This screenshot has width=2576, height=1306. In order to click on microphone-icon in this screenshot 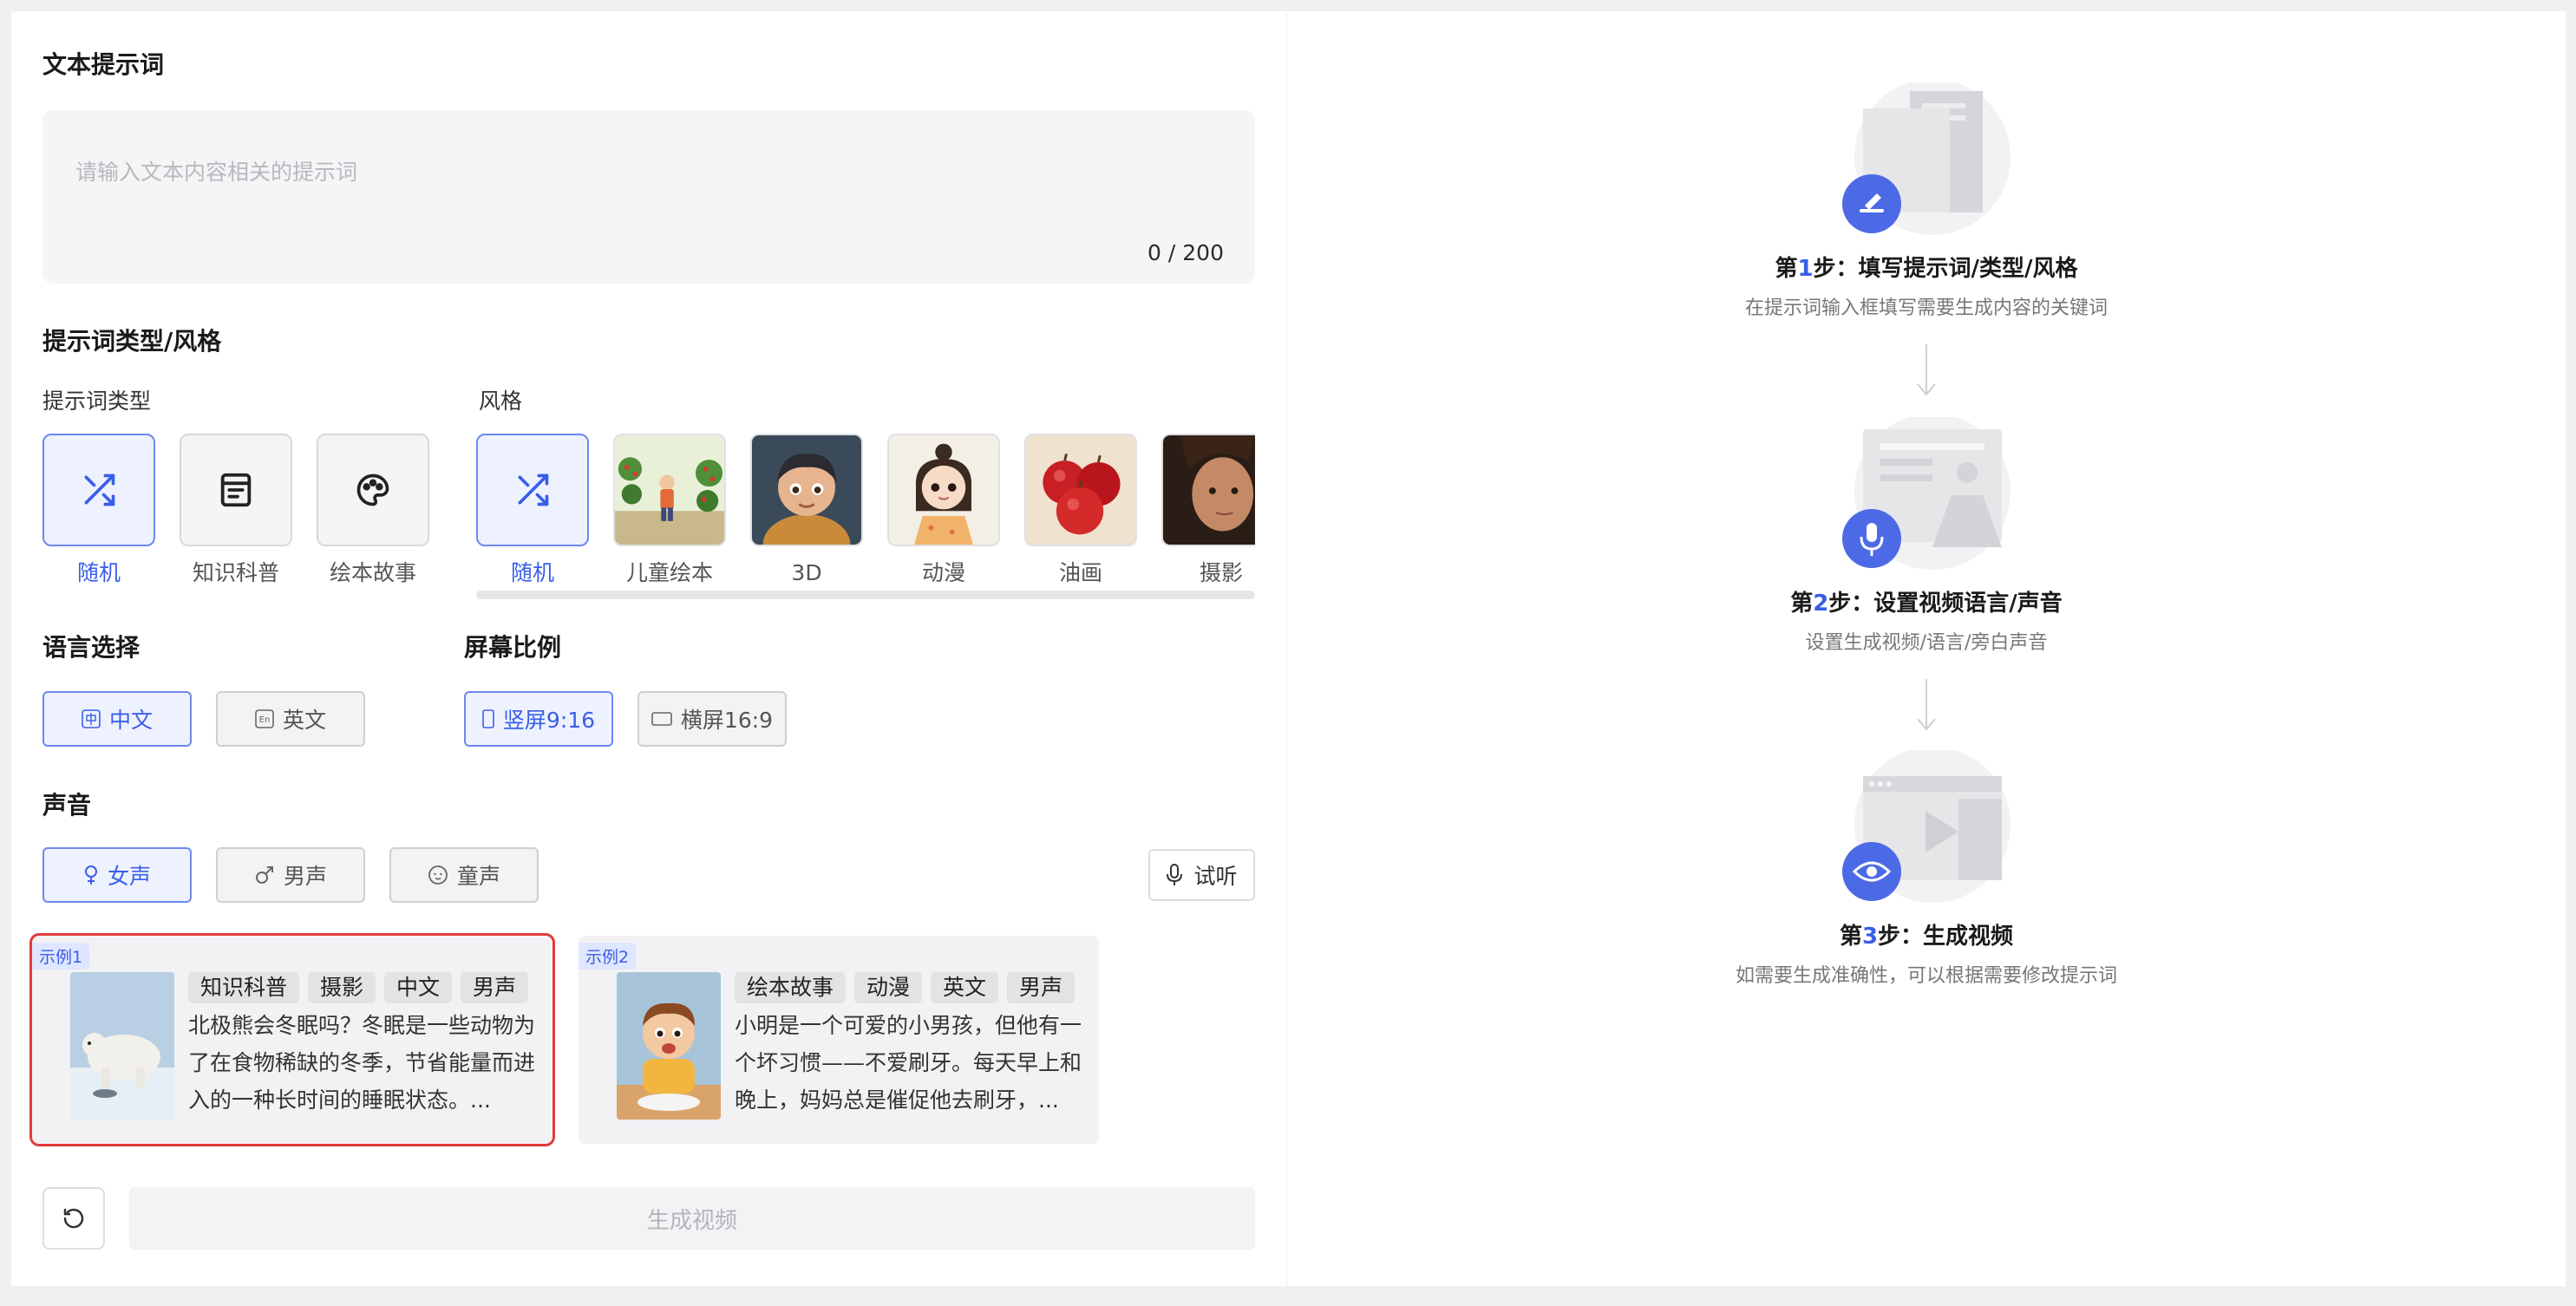, I will do `click(1175, 875)`.